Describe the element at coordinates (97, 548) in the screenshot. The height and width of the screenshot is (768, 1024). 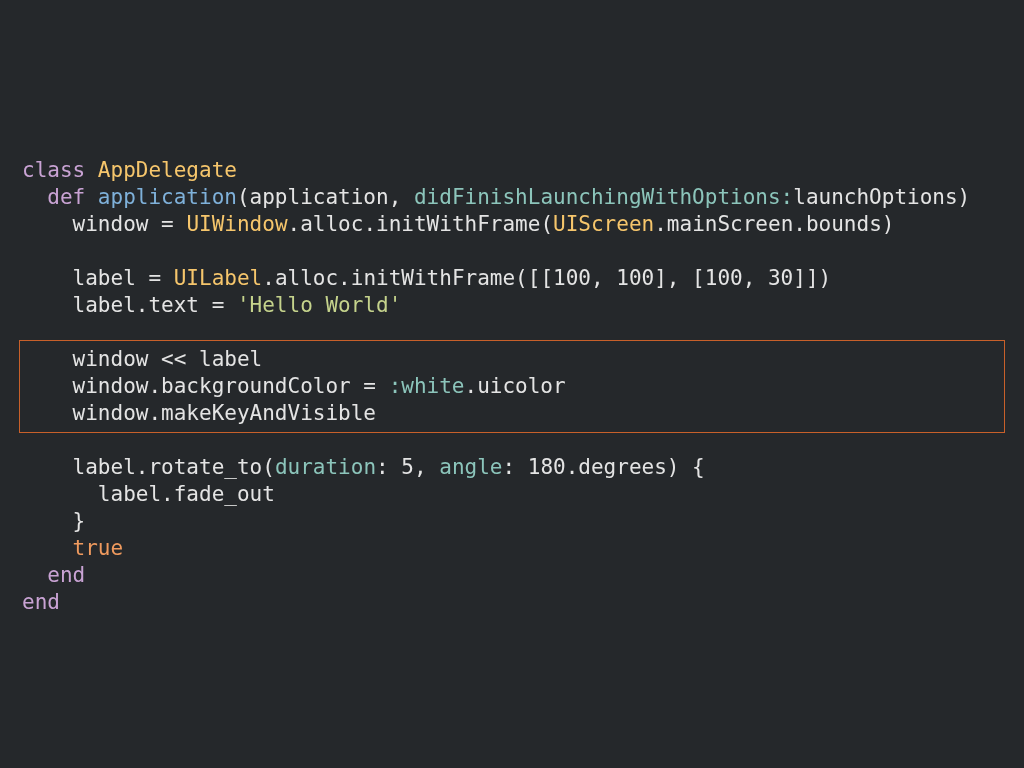
I see `code-line: true` at that location.